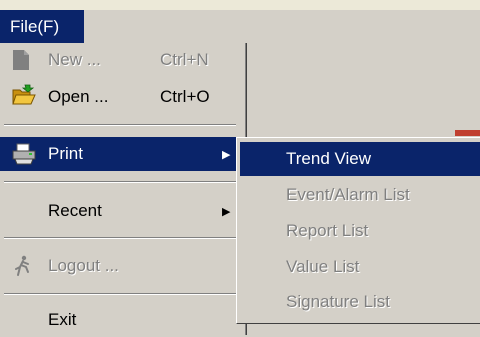 The image size is (480, 337). Describe the element at coordinates (23, 60) in the screenshot. I see `new-document-icon` at that location.